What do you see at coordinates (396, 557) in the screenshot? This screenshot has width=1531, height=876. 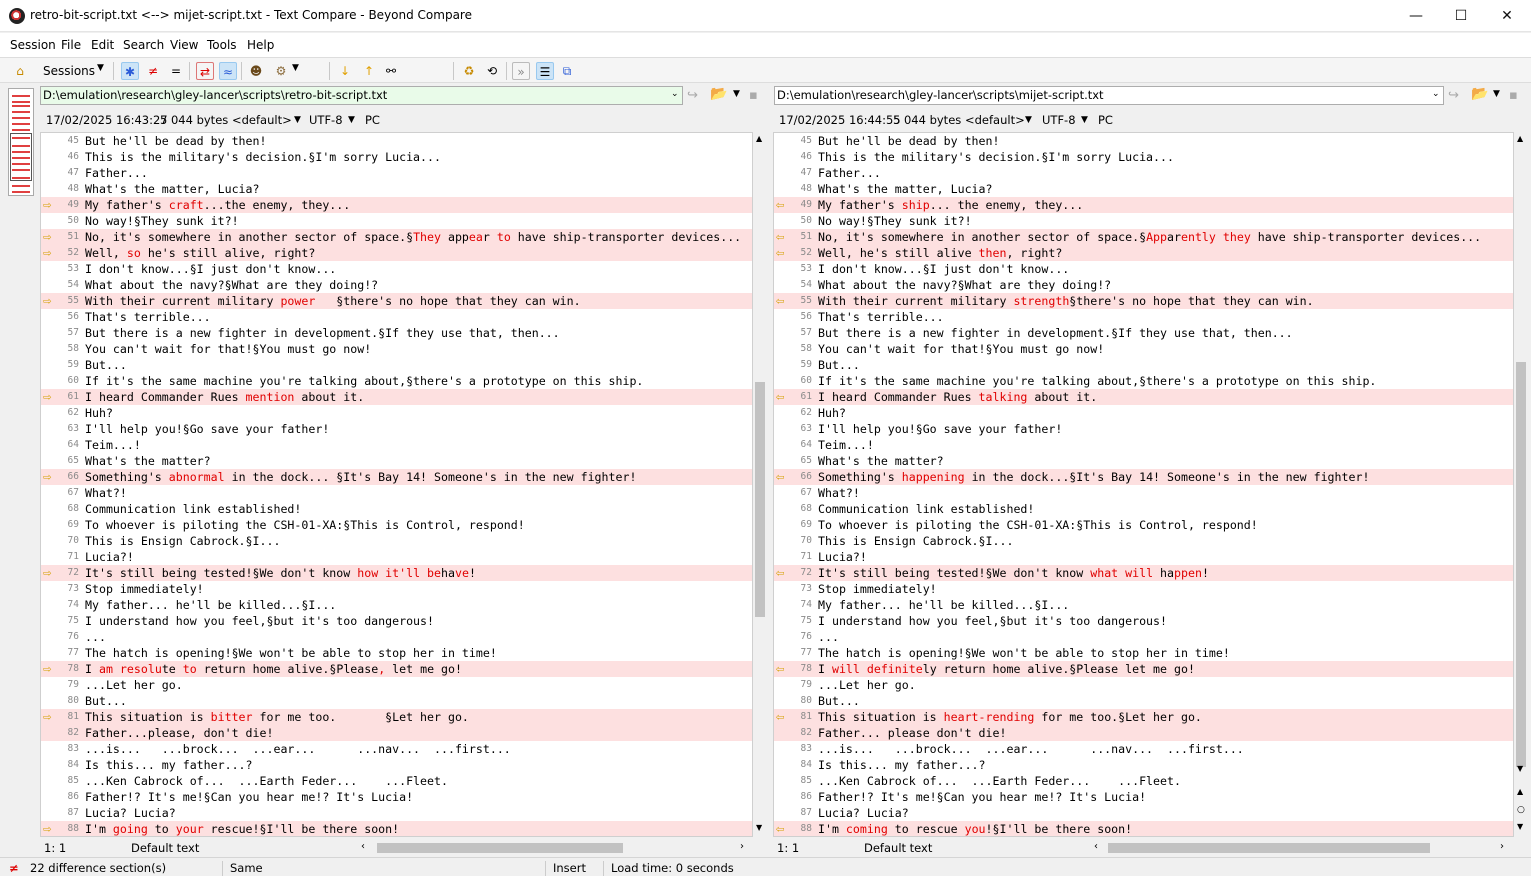 I see `text-line: 71 Lucia?!` at bounding box center [396, 557].